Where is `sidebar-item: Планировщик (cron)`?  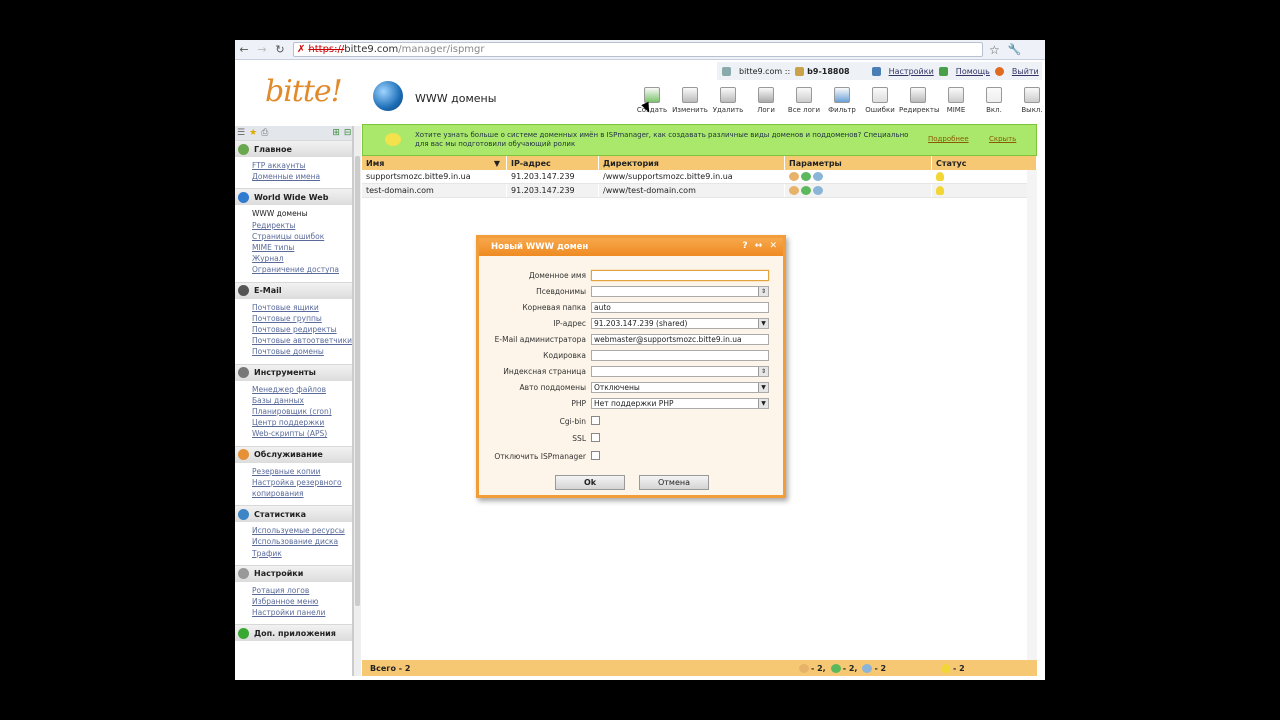 sidebar-item: Планировщик (cron) is located at coordinates (302, 411).